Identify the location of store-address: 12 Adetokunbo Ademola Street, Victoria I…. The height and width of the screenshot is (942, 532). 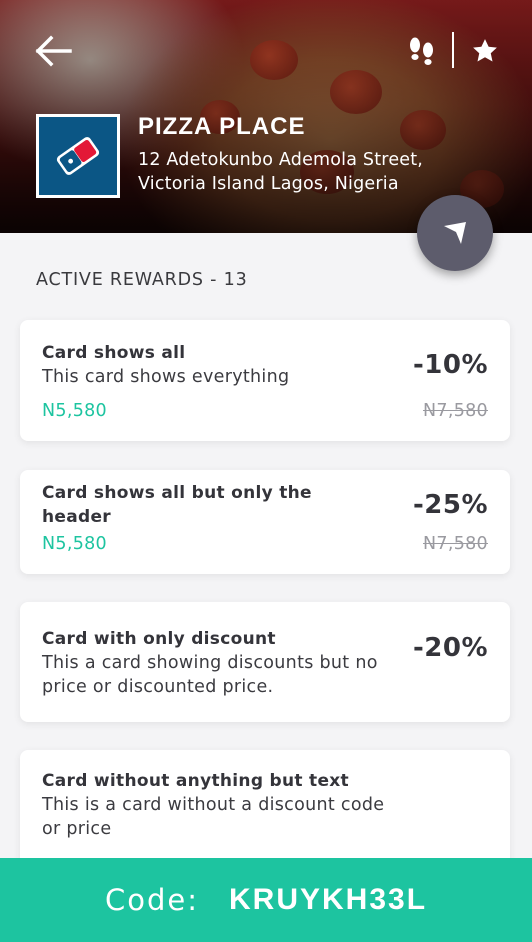
(281, 172).